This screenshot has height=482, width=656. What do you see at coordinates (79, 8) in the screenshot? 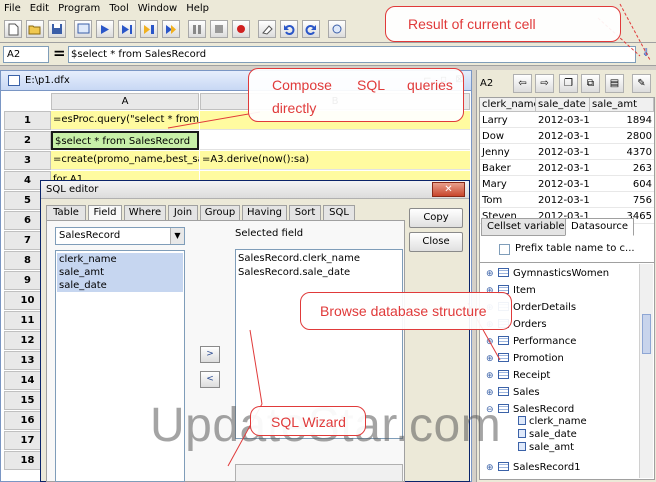
I see `menu-program: Program` at bounding box center [79, 8].